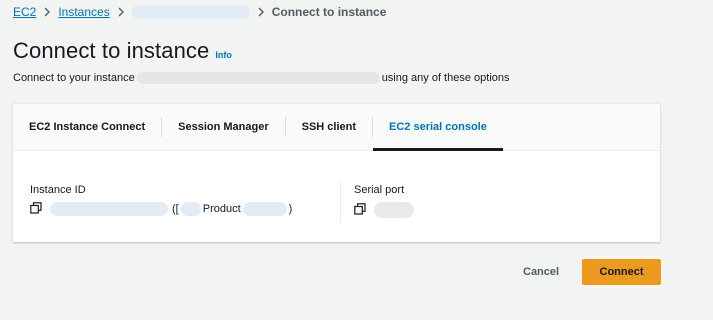  Describe the element at coordinates (223, 55) in the screenshot. I see `info-link: Info` at that location.